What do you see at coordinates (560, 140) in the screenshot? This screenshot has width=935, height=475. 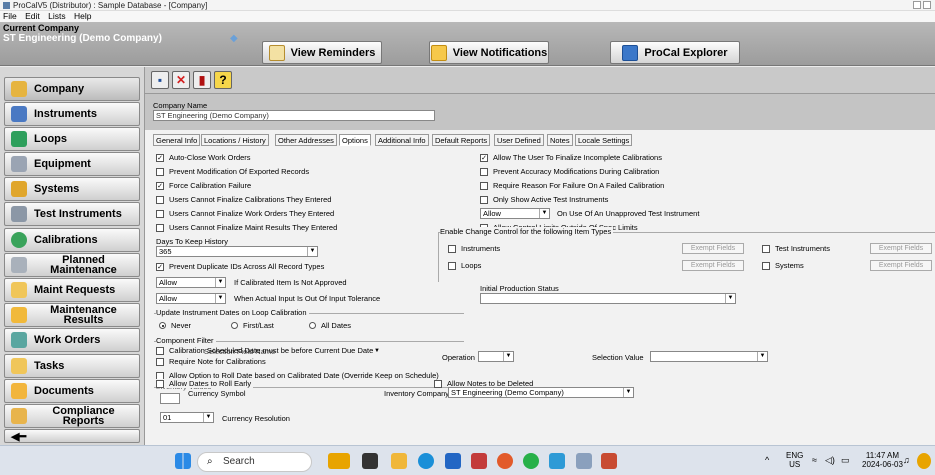 I see `tab-notes: Notes` at bounding box center [560, 140].